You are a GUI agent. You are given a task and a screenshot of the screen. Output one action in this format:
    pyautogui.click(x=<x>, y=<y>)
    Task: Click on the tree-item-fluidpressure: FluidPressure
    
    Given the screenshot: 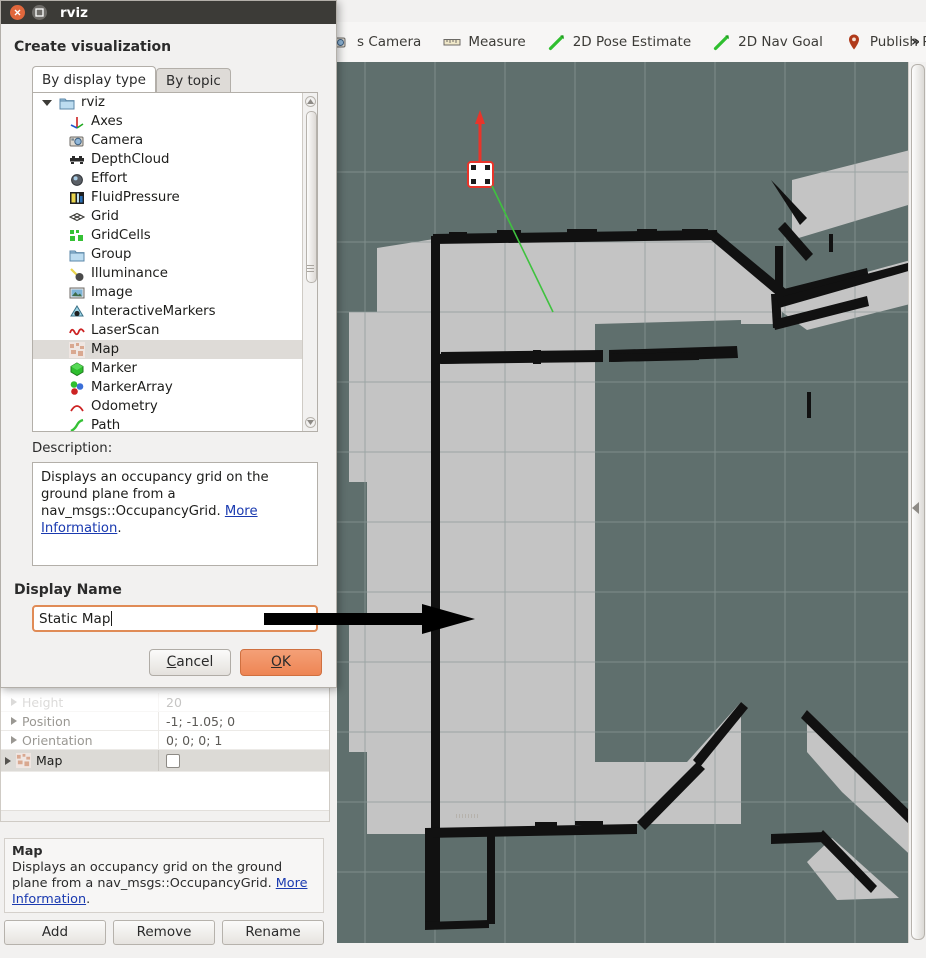 What is the action you would take?
    pyautogui.click(x=168, y=197)
    